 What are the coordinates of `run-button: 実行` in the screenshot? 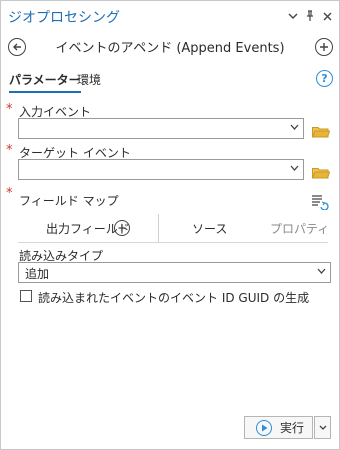 It's located at (278, 427).